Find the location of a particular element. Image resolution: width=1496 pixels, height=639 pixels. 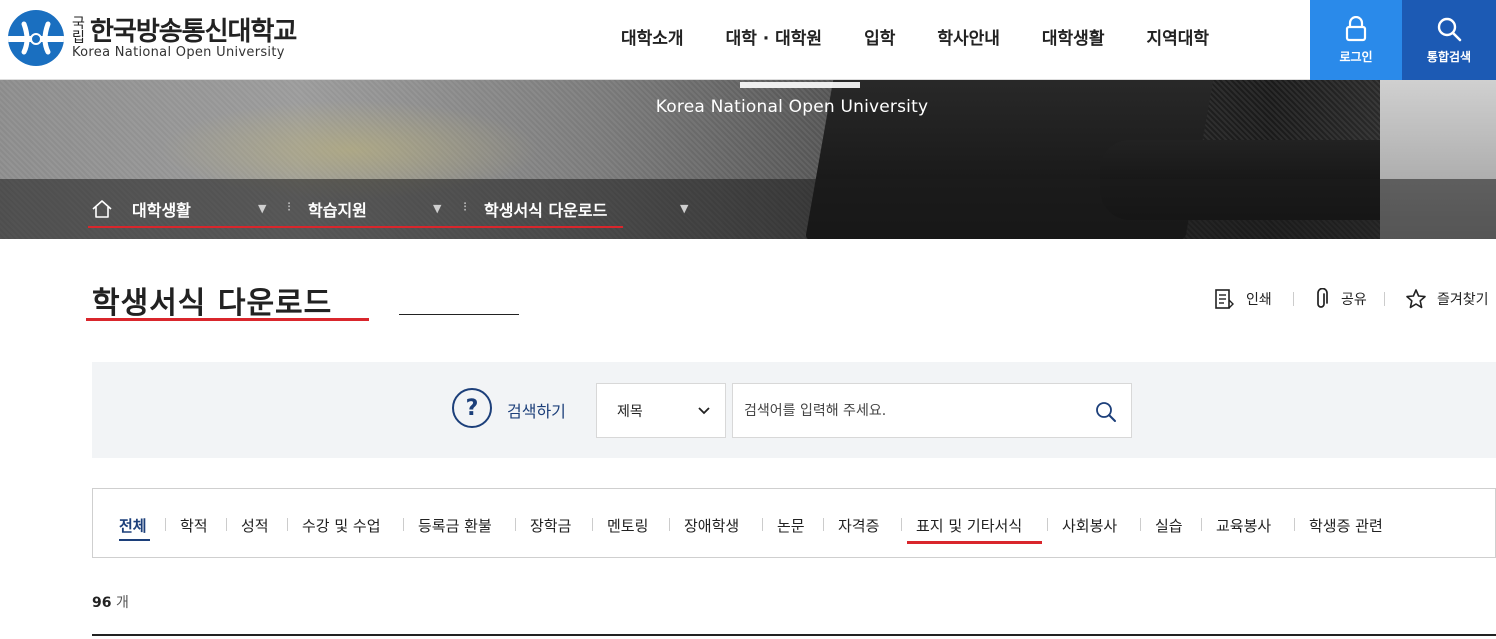

search-label: 검색하기 is located at coordinates (536, 411).